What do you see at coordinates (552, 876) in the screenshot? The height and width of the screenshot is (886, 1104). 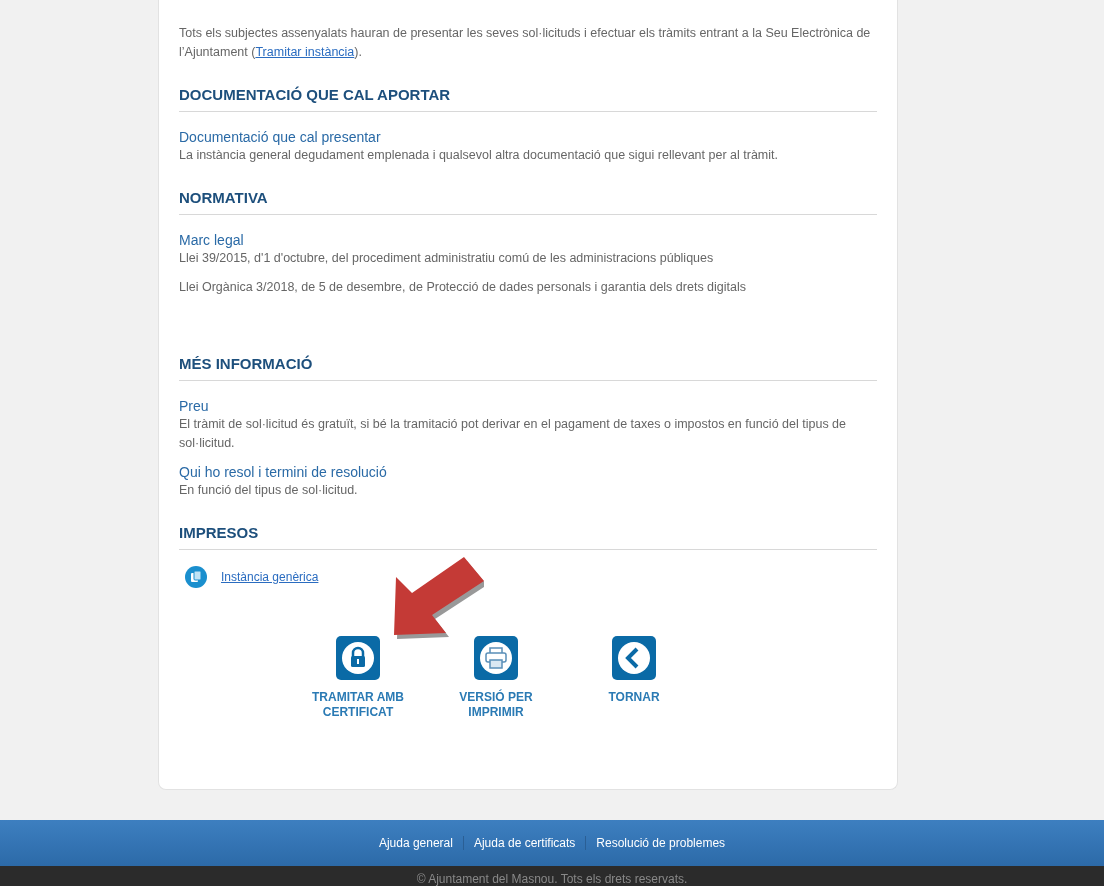 I see `copyright-text: © Ajuntament del Masnou. Tots els drets reservats.` at bounding box center [552, 876].